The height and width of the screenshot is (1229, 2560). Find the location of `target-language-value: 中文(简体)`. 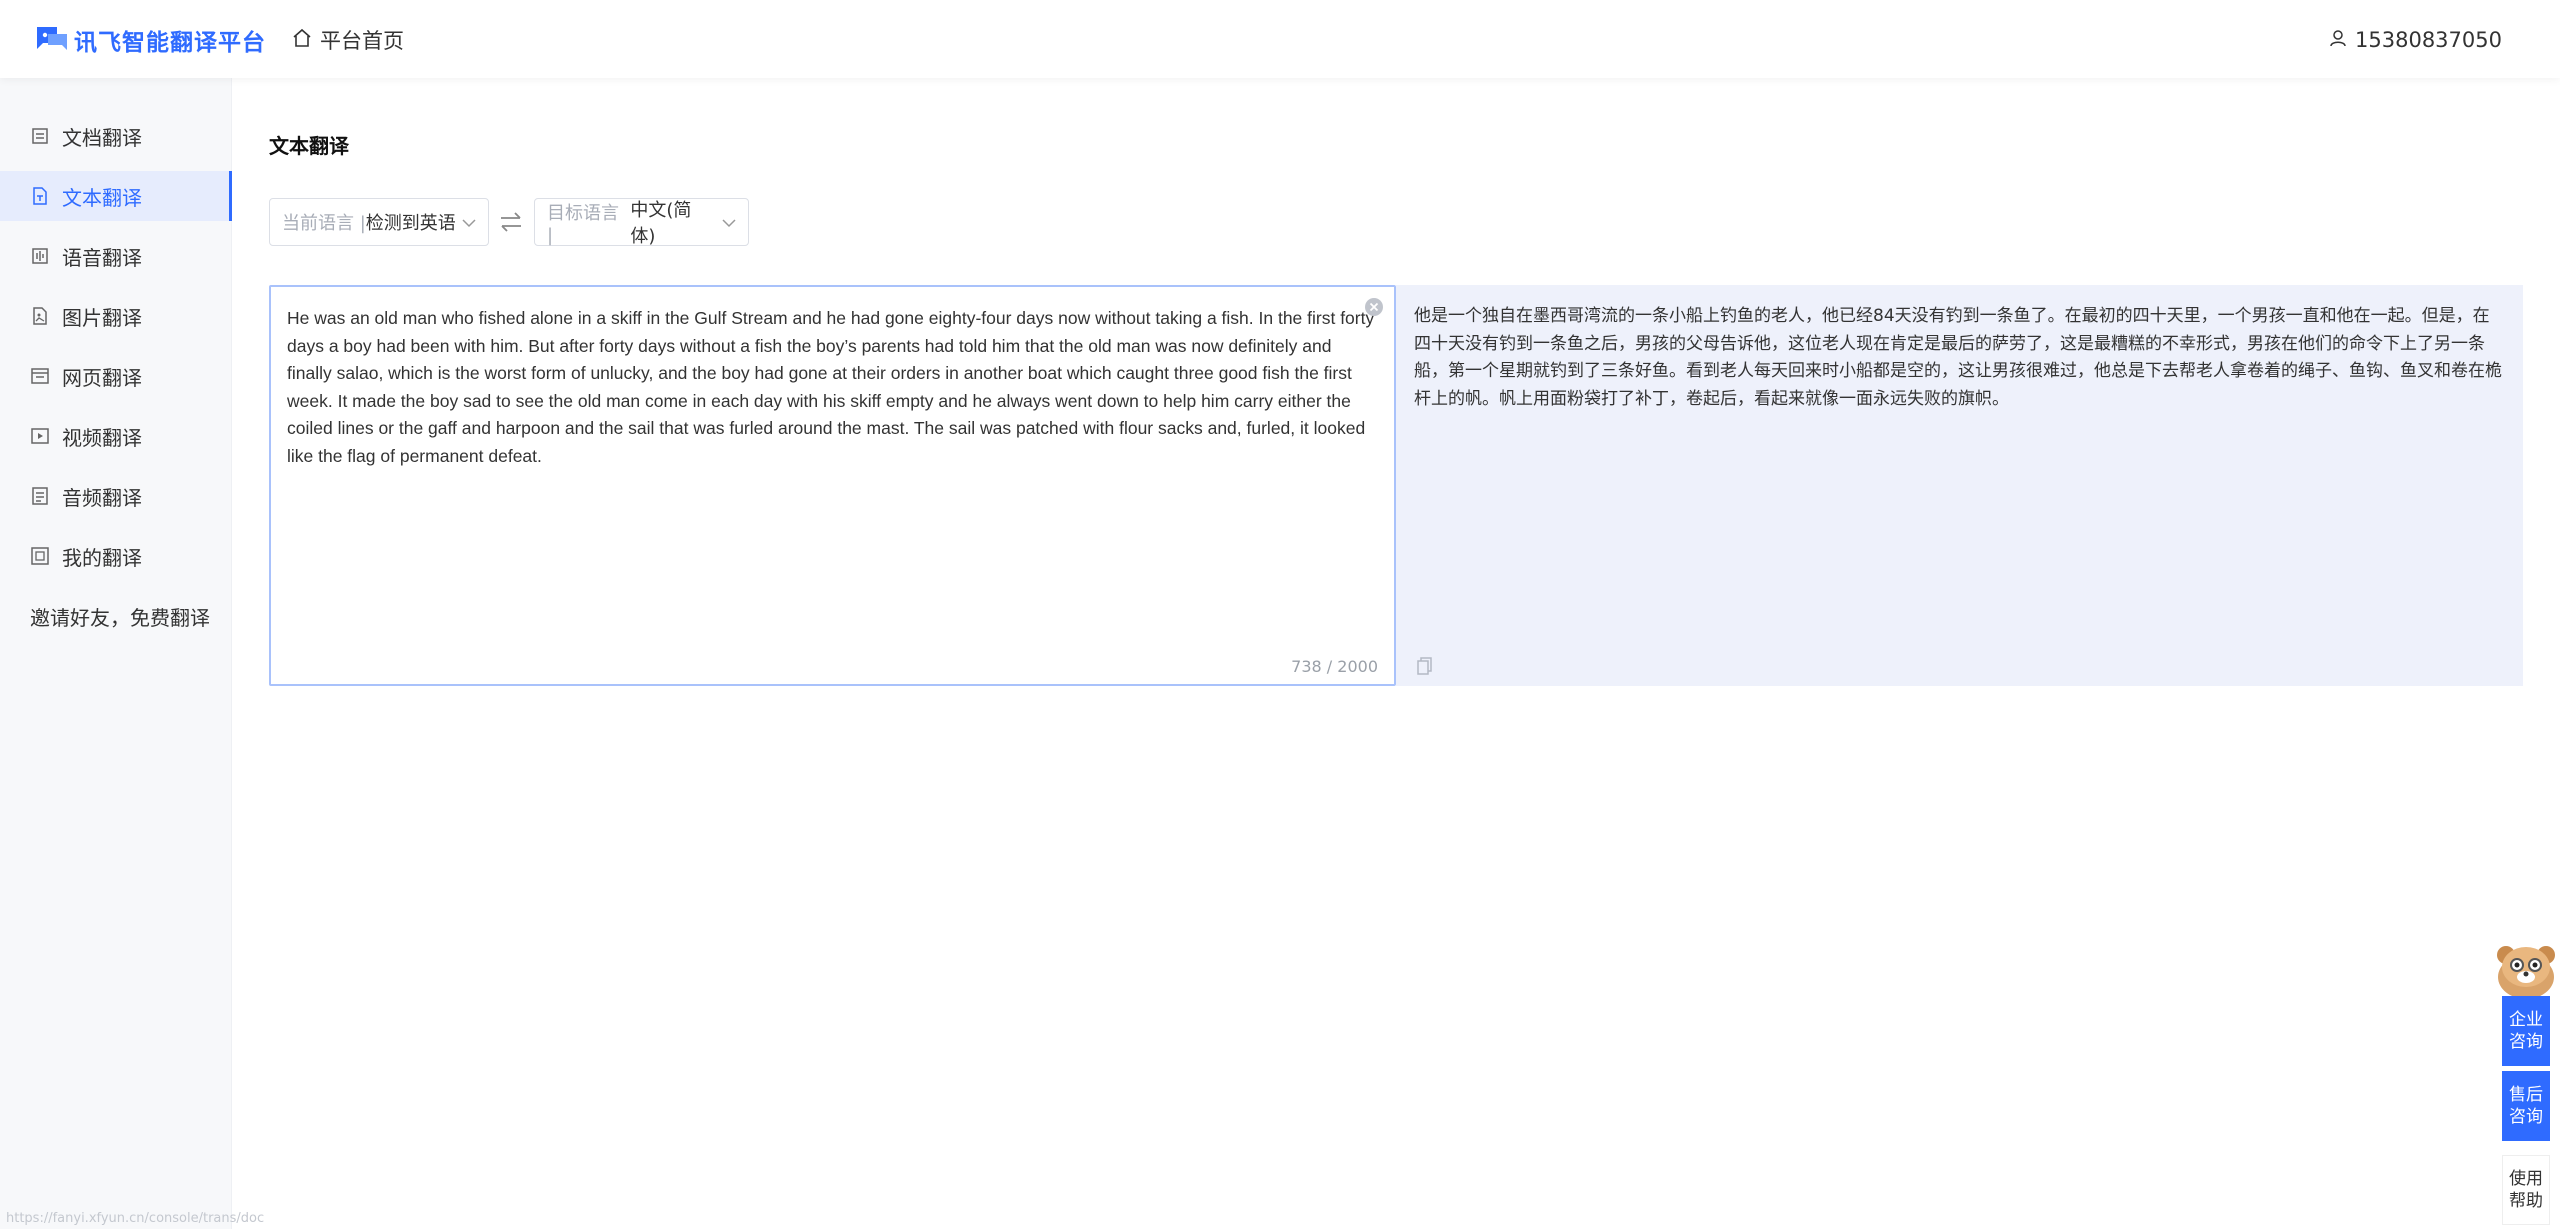

target-language-value: 中文(简体) is located at coordinates (661, 223).